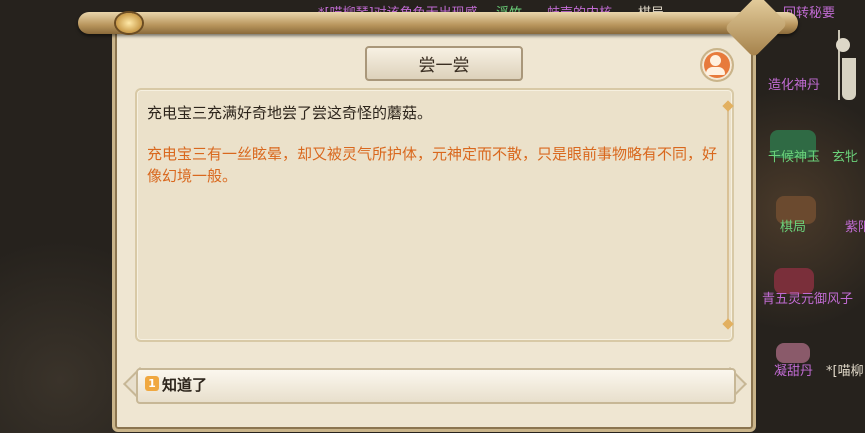  I want to click on bg-item-label: 千候神玉, so click(794, 155).